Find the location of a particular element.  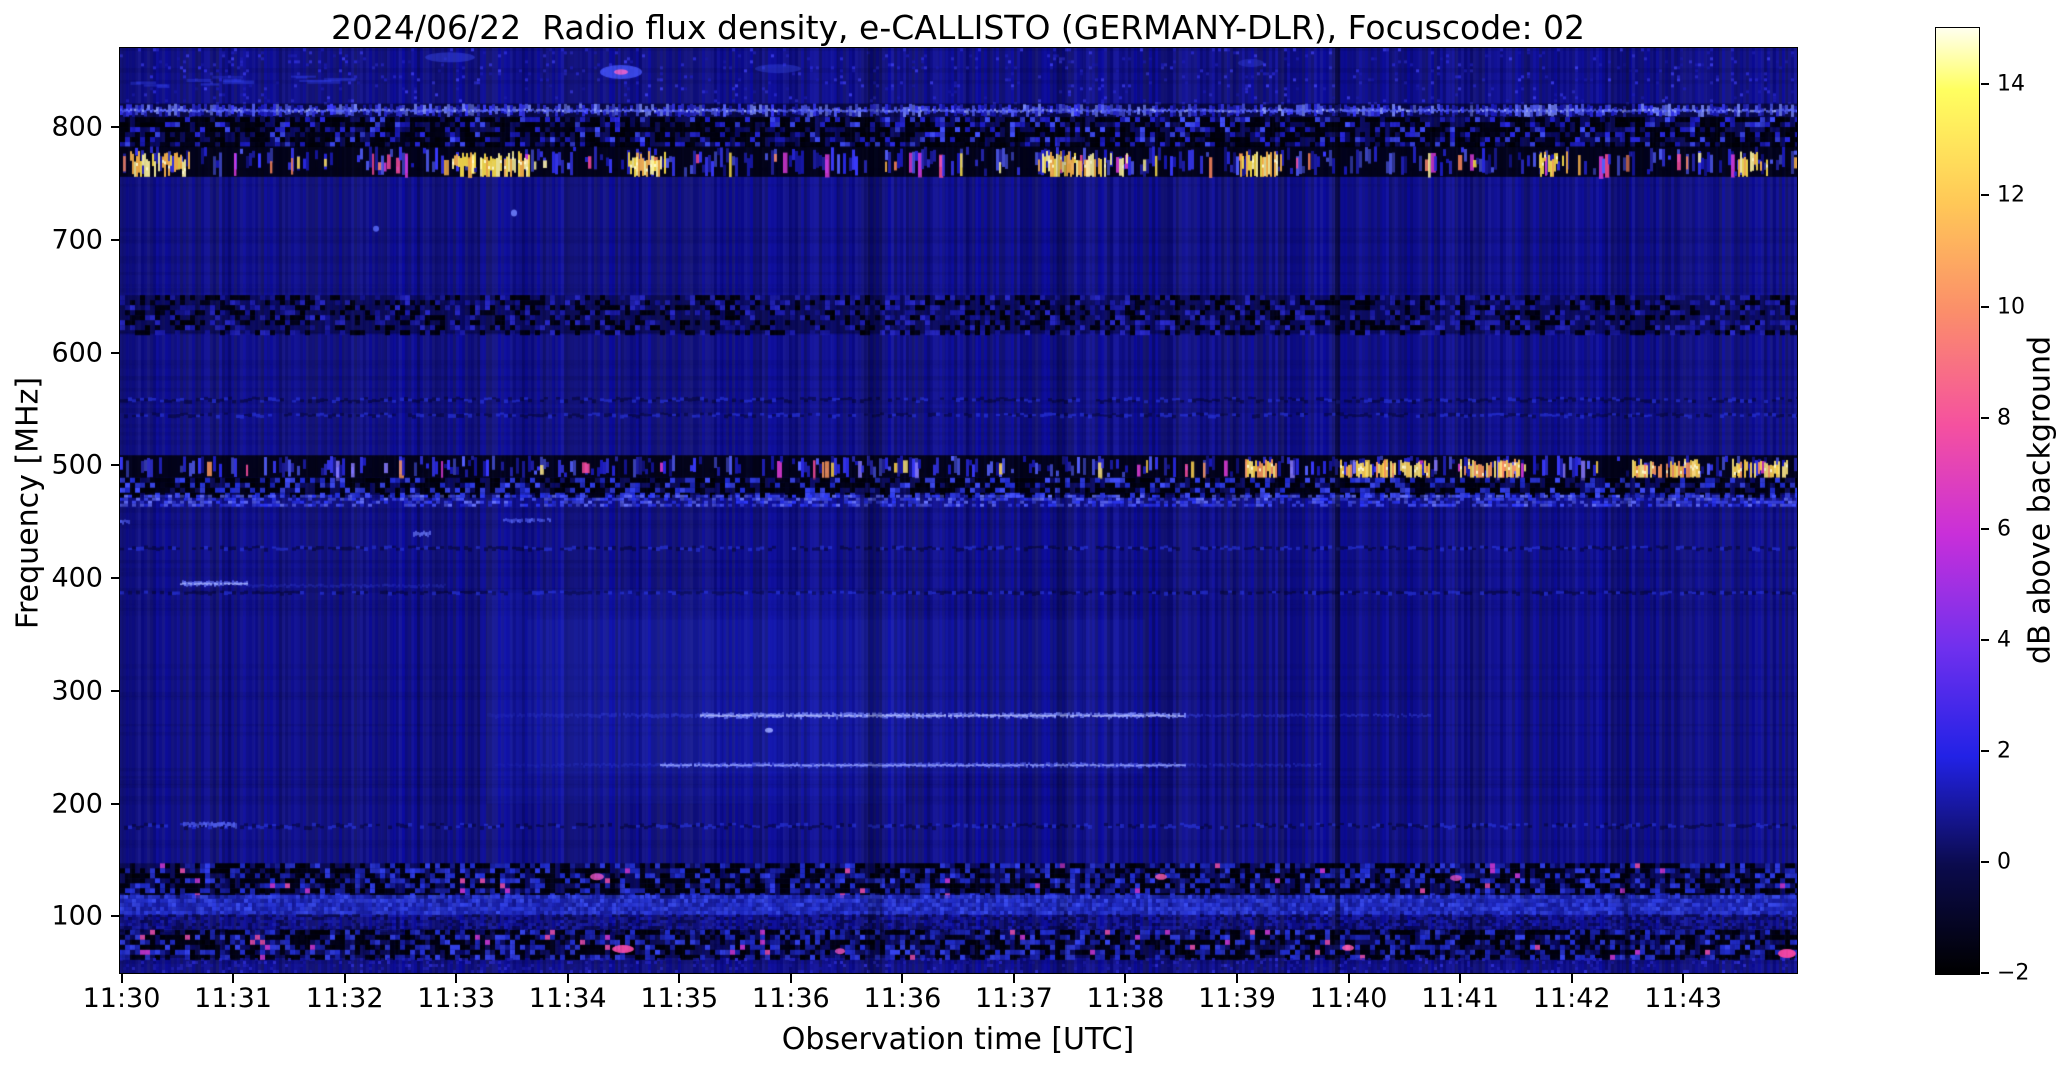

colorbar-tick-label: 4 is located at coordinates (2004, 640).